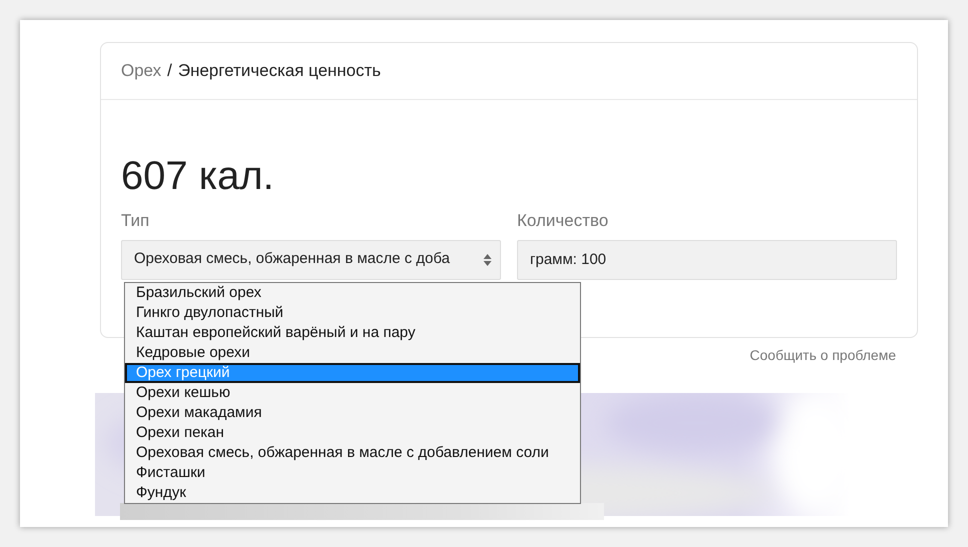 The height and width of the screenshot is (547, 968). Describe the element at coordinates (141, 71) in the screenshot. I see `breadcrumb-link: Орех` at that location.